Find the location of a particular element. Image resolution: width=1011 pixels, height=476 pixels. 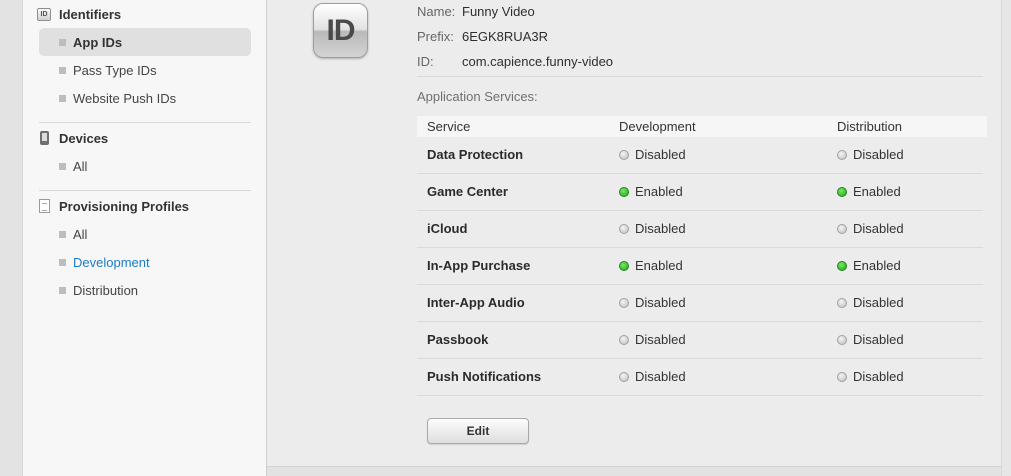

sidebar-divider is located at coordinates (145, 190).